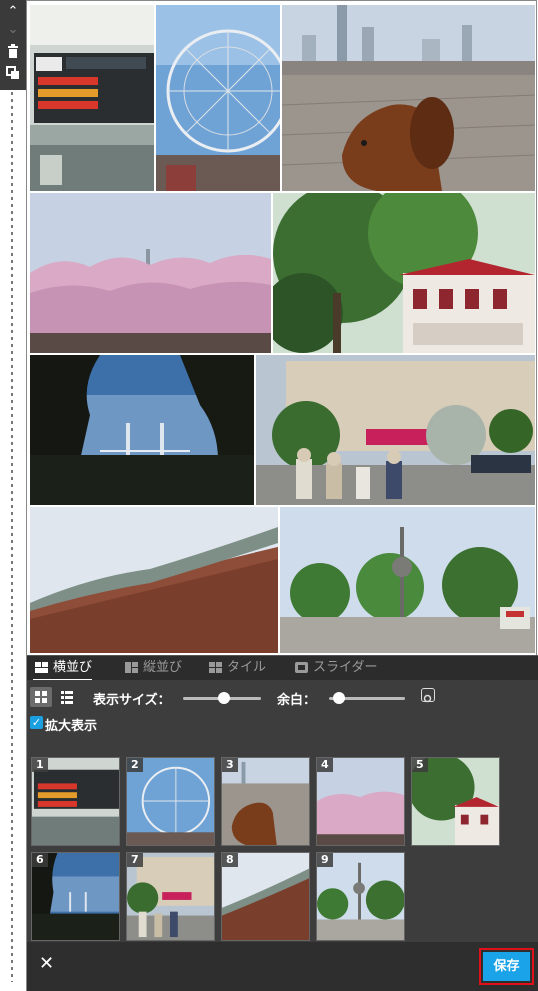 The image size is (538, 991). What do you see at coordinates (215, 667) in the screenshot?
I see `grid-tile-icon` at bounding box center [215, 667].